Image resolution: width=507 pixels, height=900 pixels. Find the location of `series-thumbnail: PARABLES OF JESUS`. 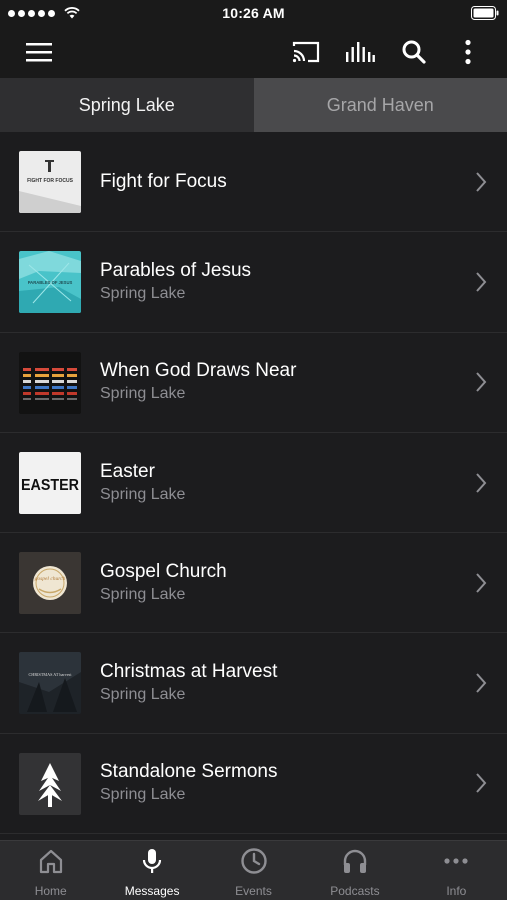

series-thumbnail: PARABLES OF JESUS is located at coordinates (50, 282).